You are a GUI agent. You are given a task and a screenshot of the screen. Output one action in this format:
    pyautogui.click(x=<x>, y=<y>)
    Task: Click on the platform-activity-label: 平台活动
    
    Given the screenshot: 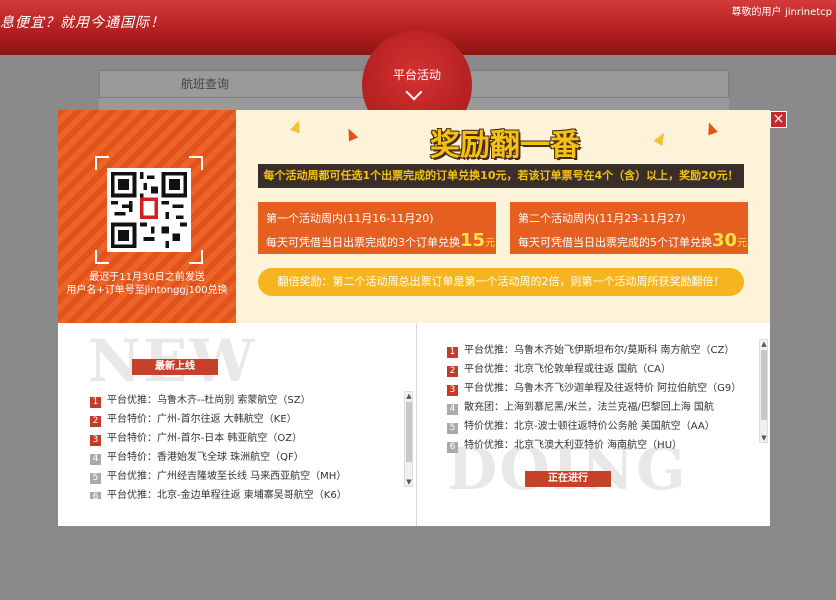 What is the action you would take?
    pyautogui.click(x=417, y=74)
    